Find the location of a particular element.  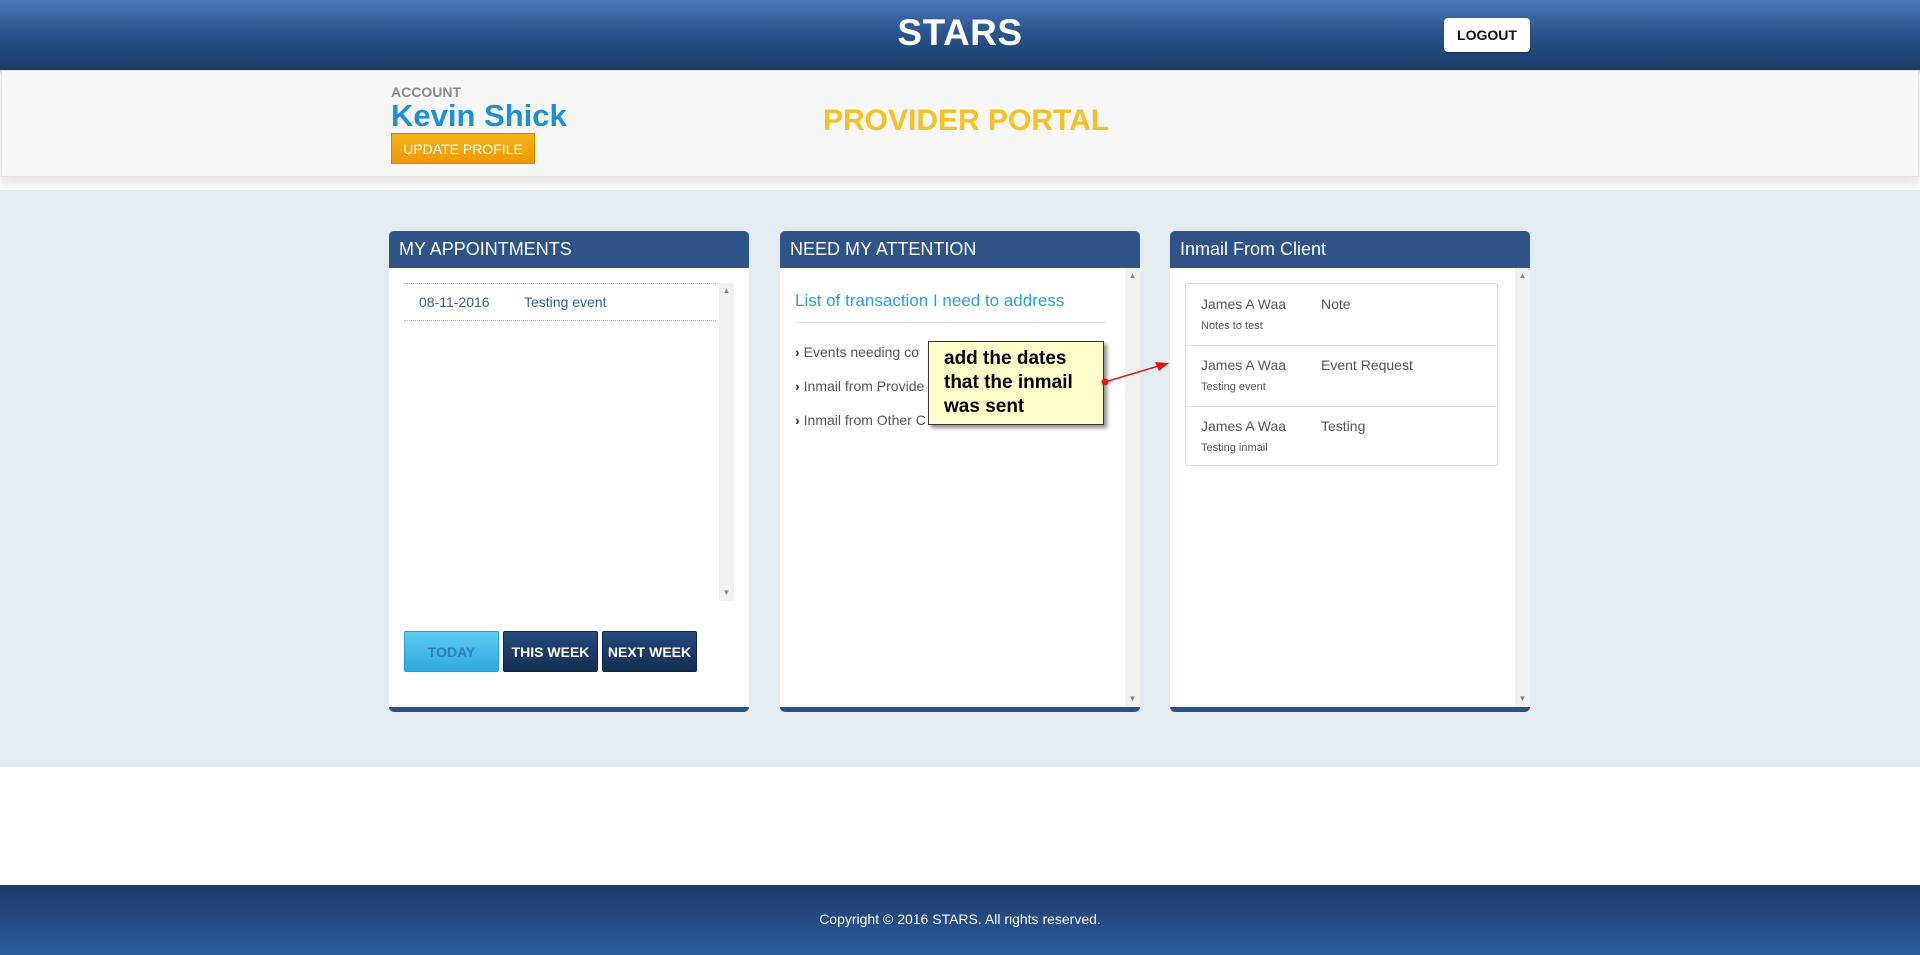

update-profile-button: UPDATE PROFILE is located at coordinates (463, 148).